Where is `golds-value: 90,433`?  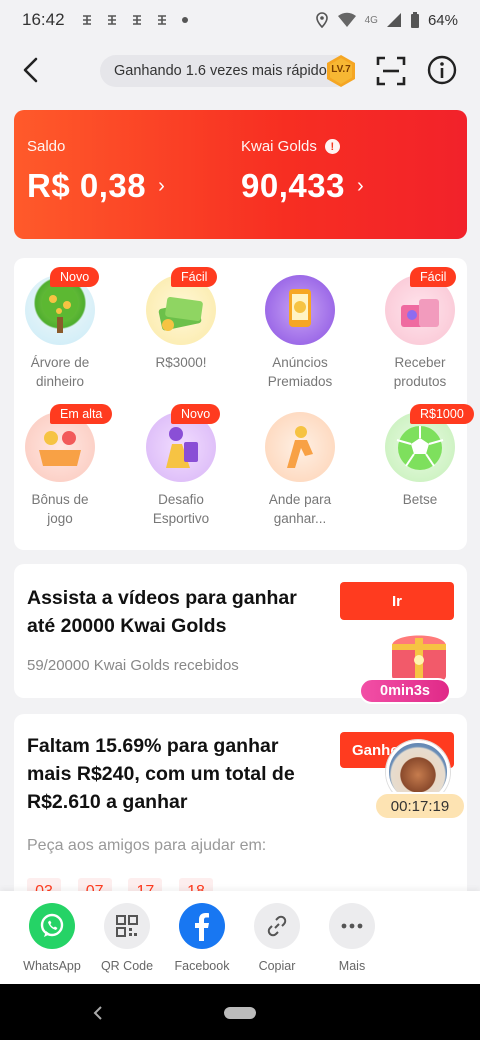
golds-value: 90,433 is located at coordinates (293, 185).